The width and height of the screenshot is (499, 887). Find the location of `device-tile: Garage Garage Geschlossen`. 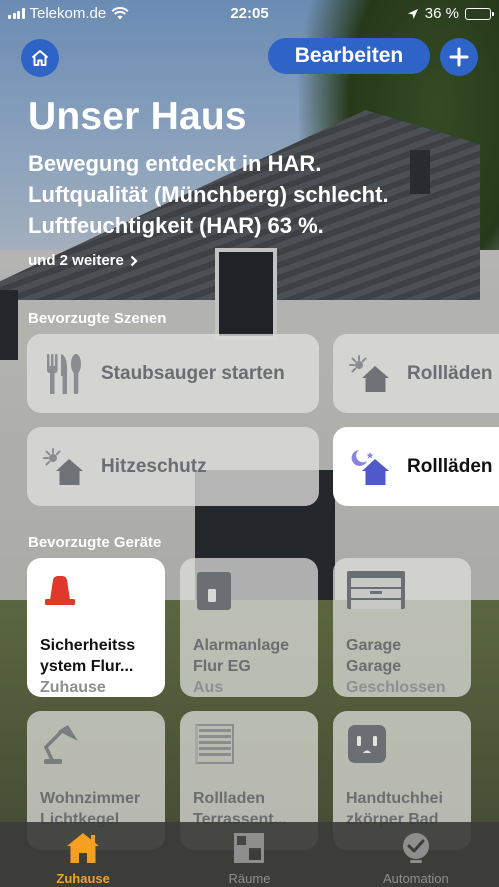

device-tile: Garage Garage Geschlossen is located at coordinates (402, 627).